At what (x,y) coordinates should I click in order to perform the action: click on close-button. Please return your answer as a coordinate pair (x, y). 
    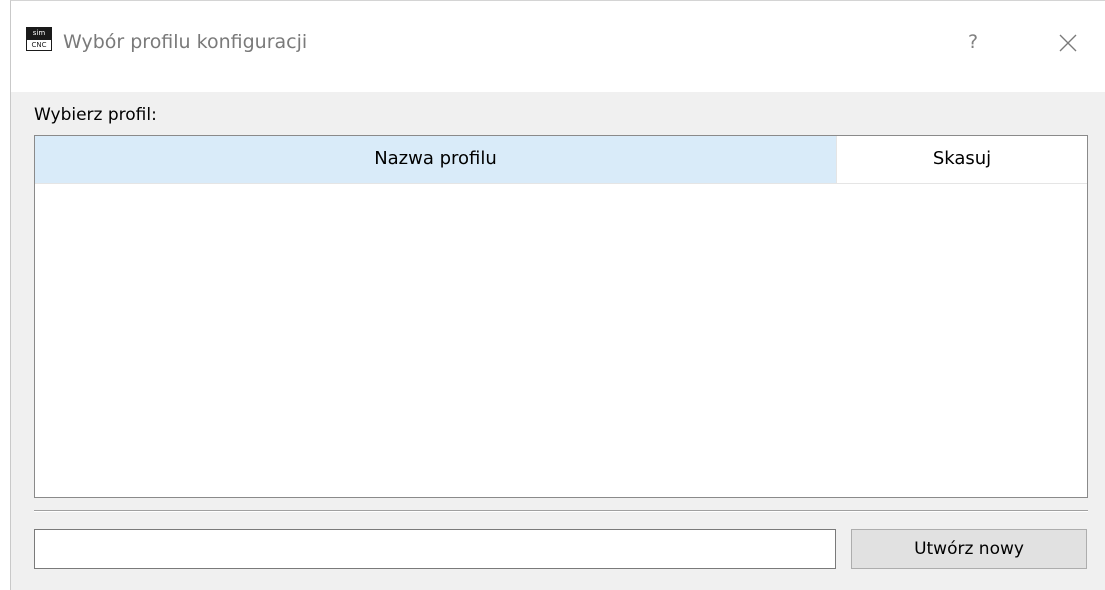
    Looking at the image, I should click on (1068, 42).